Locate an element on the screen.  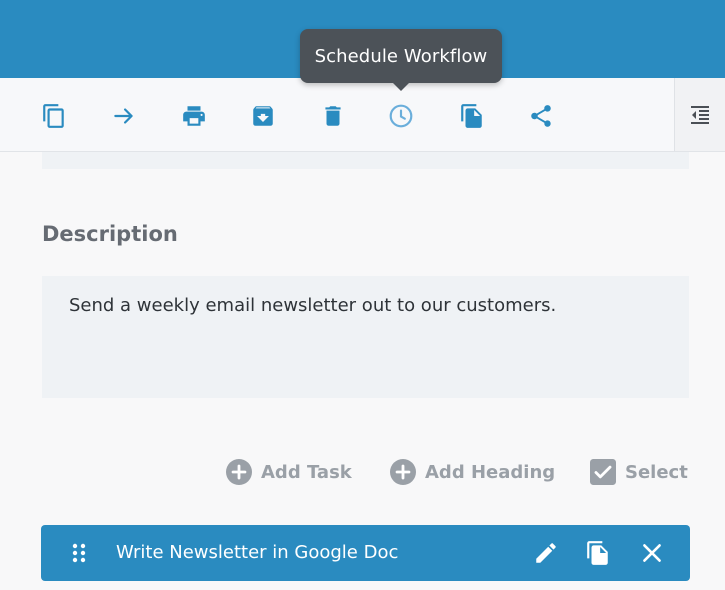
pencil-icon is located at coordinates (546, 553).